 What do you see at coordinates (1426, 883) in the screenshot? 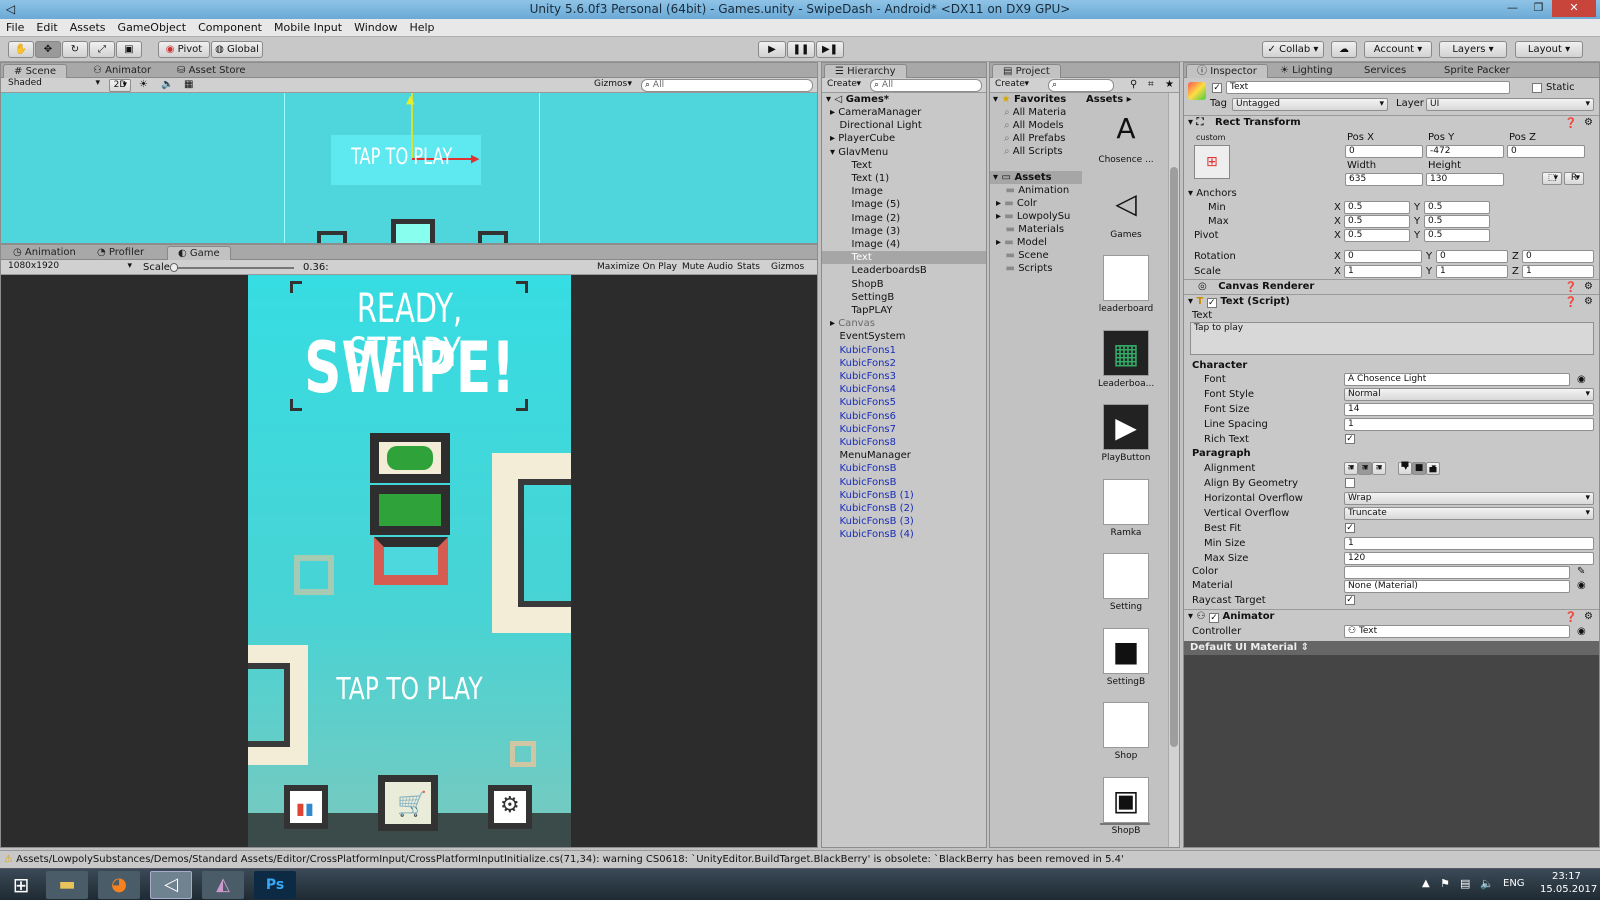
I see `tray-arrow-icon: ▲` at bounding box center [1426, 883].